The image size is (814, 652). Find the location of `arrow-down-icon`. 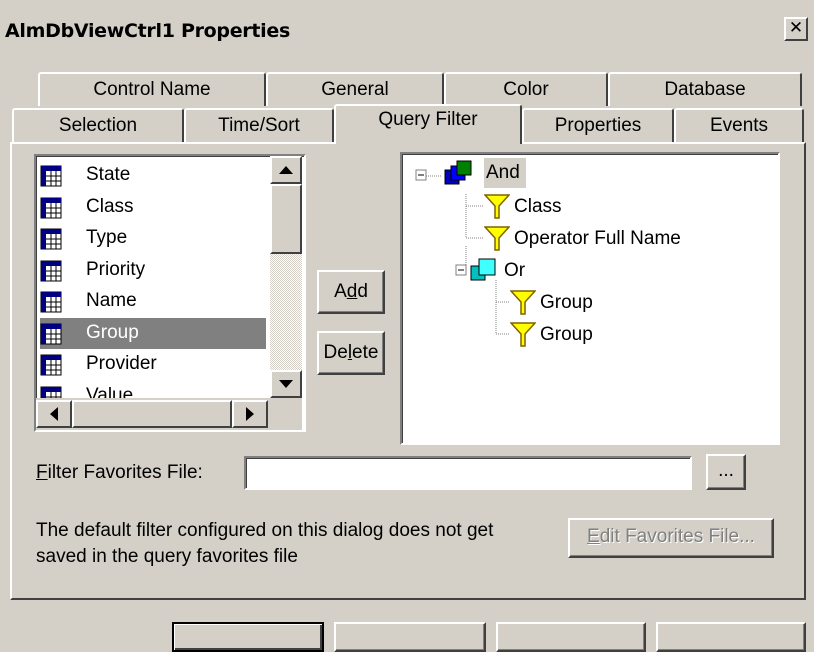

arrow-down-icon is located at coordinates (286, 384).